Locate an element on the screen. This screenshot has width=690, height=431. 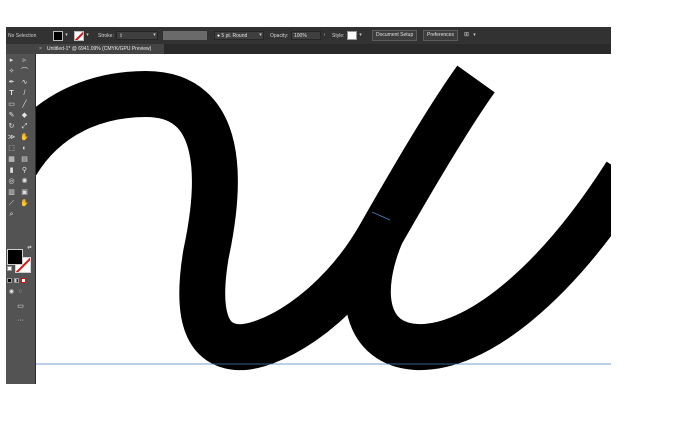
pencil-icon: ✎ is located at coordinates (11, 115).